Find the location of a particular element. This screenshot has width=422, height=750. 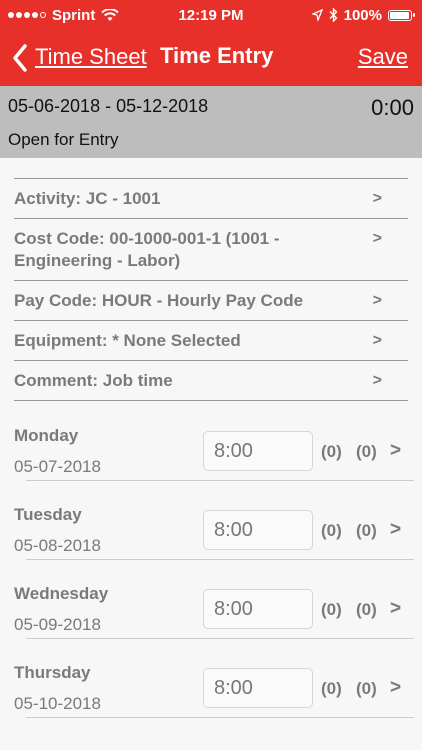

period-range: 05-06-2018 - 05-12-2018 is located at coordinates (108, 106).